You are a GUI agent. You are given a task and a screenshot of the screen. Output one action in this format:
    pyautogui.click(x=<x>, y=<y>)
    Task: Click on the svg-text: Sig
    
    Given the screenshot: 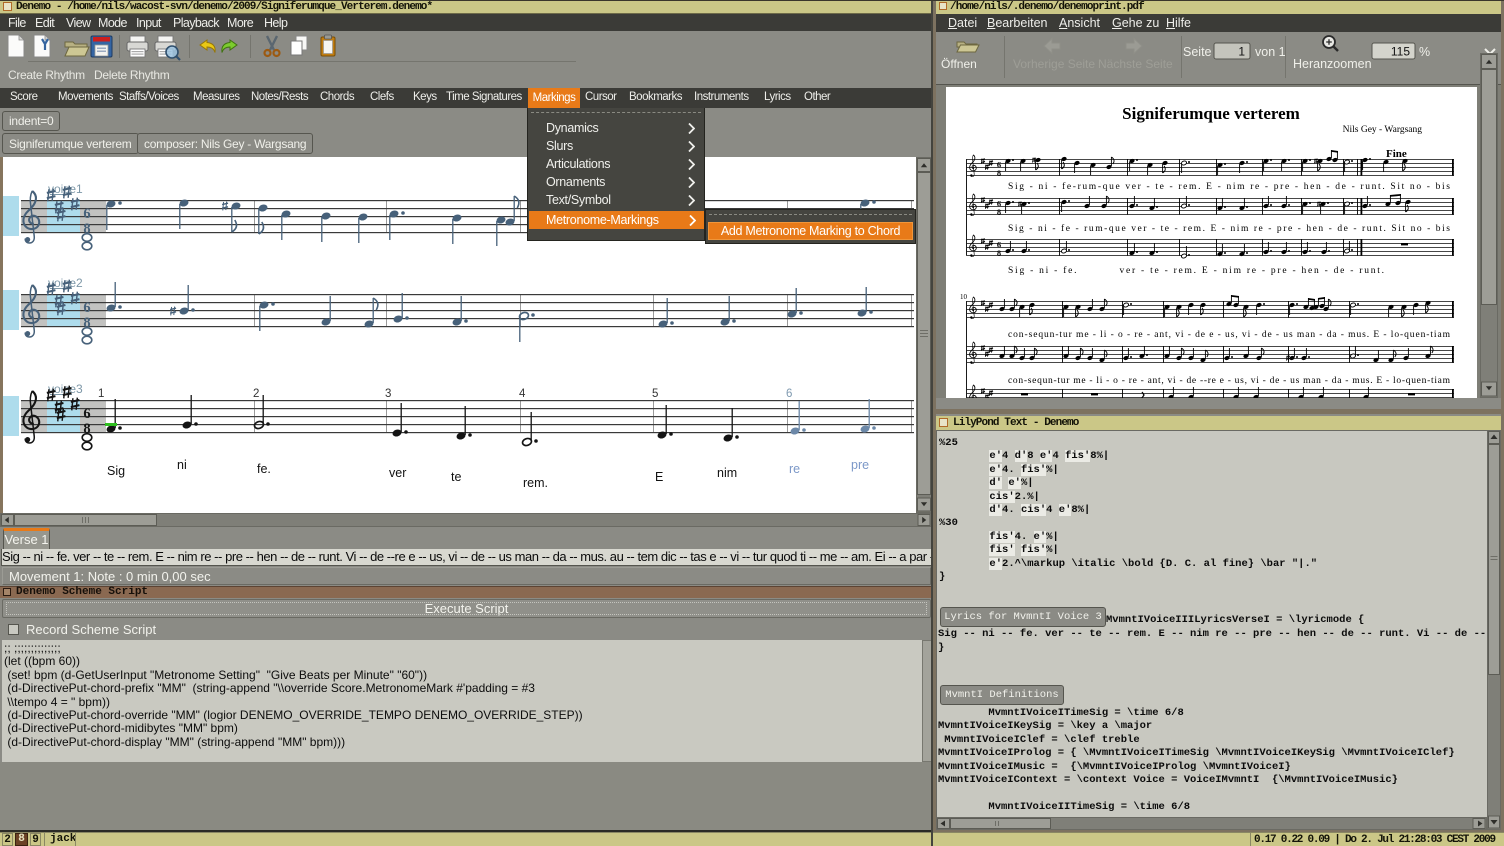 What is the action you would take?
    pyautogui.click(x=116, y=471)
    